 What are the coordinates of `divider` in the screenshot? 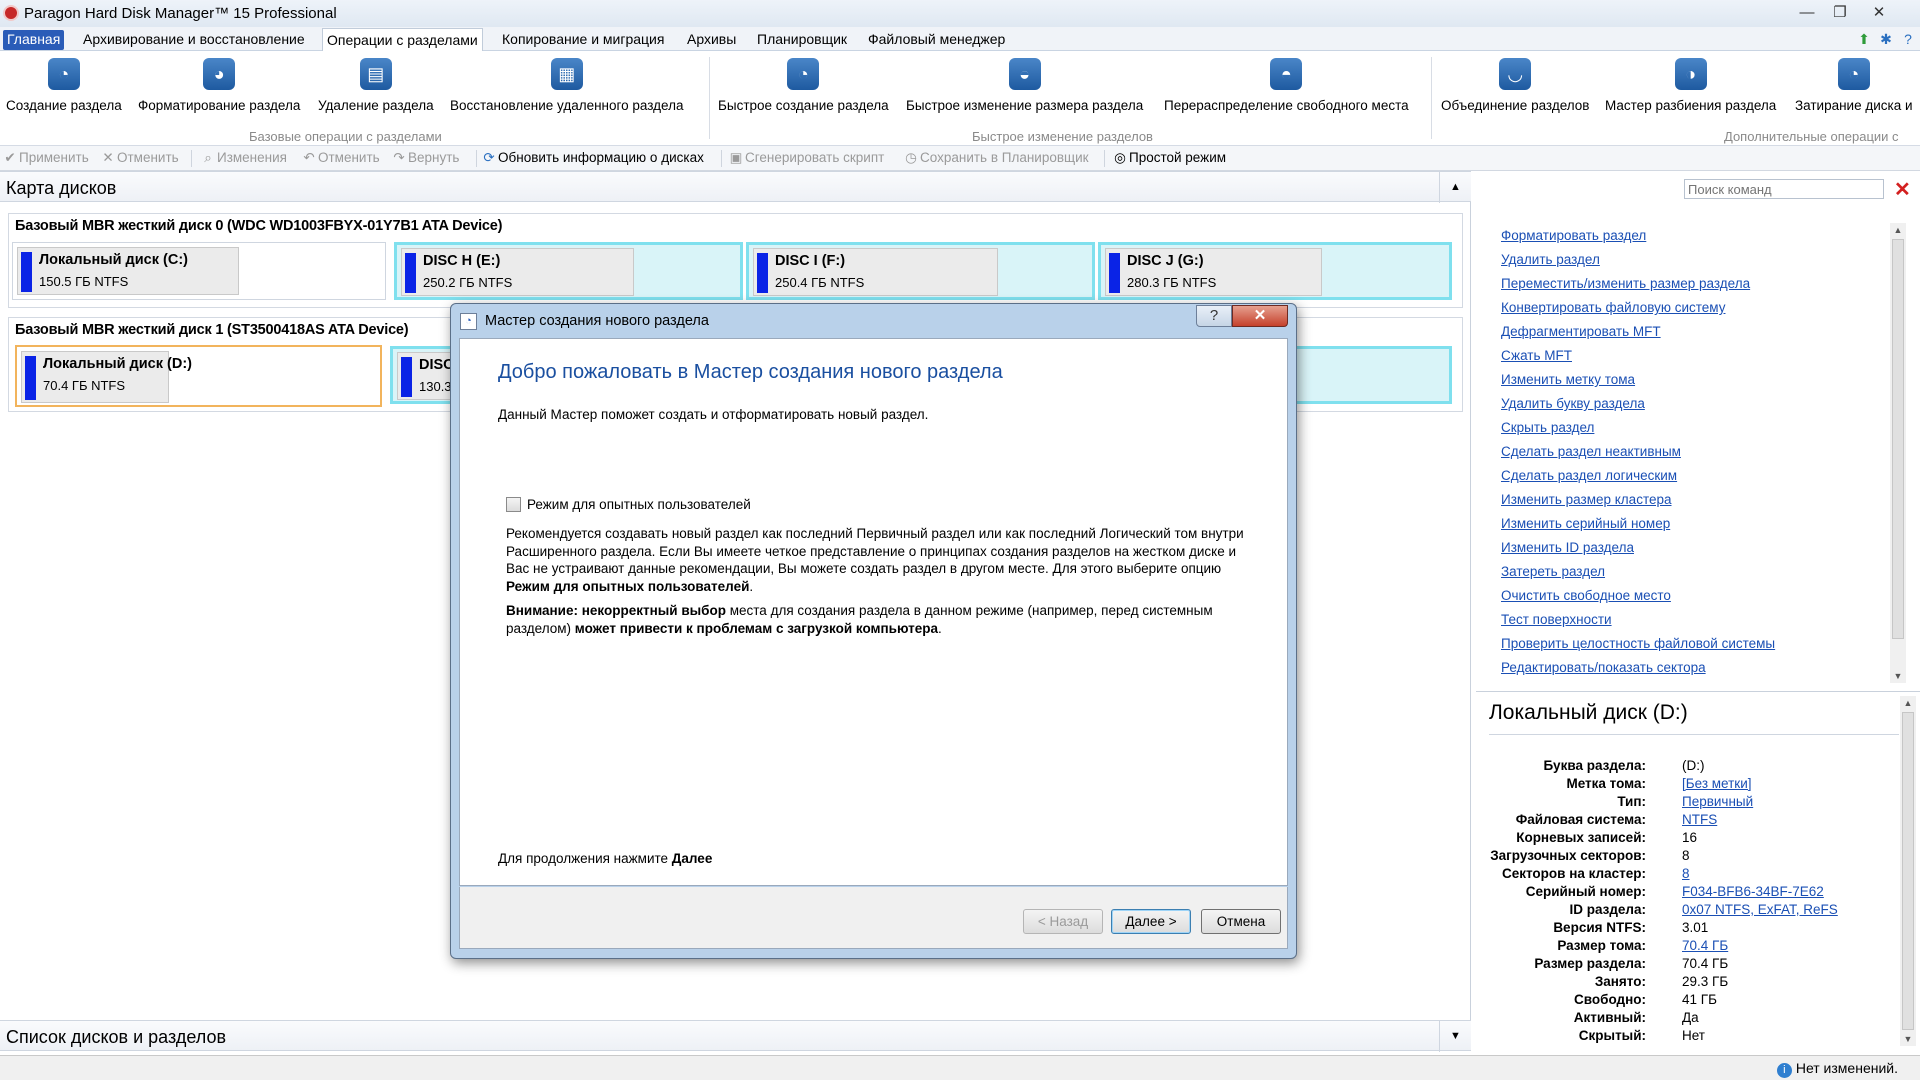 It's located at (1694, 734).